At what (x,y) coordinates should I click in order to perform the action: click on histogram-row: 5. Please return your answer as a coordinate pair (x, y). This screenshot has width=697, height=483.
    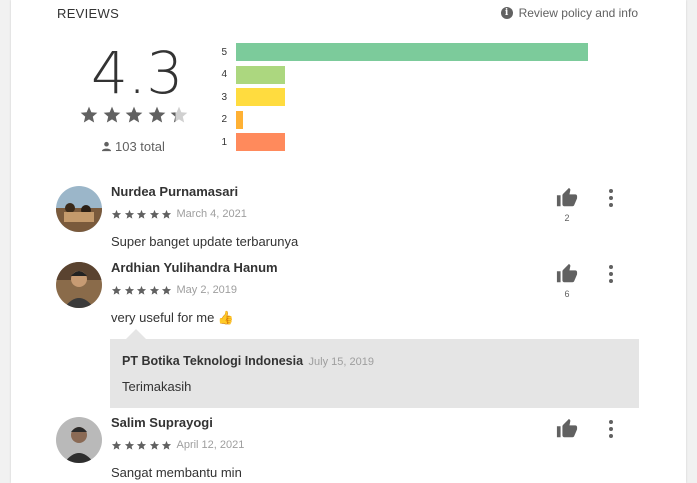
    Looking at the image, I should click on (402, 52).